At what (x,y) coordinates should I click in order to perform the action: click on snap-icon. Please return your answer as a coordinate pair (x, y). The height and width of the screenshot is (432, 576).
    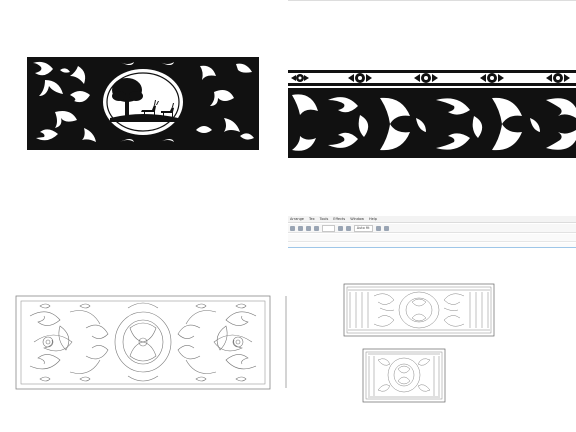
    Looking at the image, I should click on (378, 228).